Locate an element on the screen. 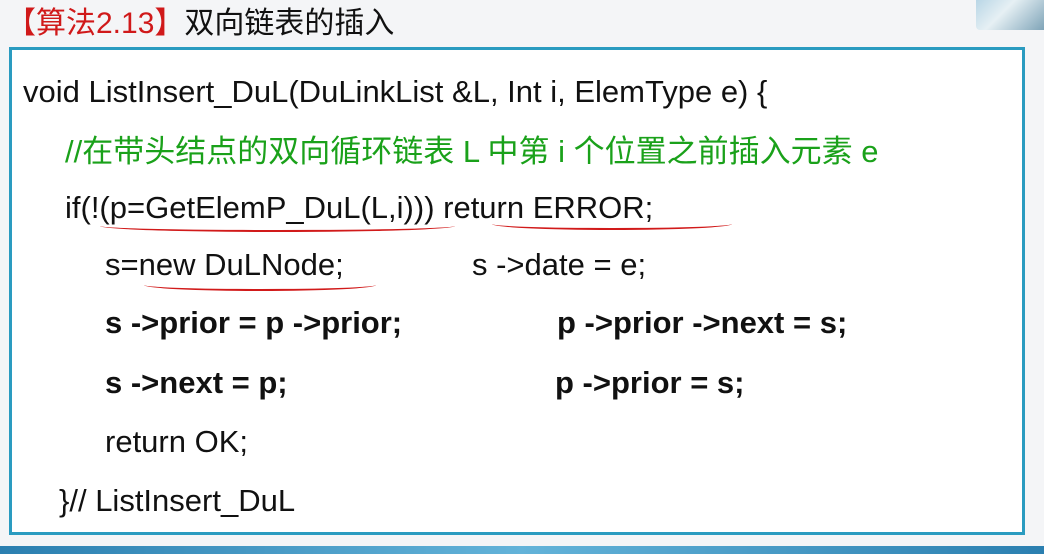  code-line-s-prior: s ->prior = p ->prior; is located at coordinates (254, 322).